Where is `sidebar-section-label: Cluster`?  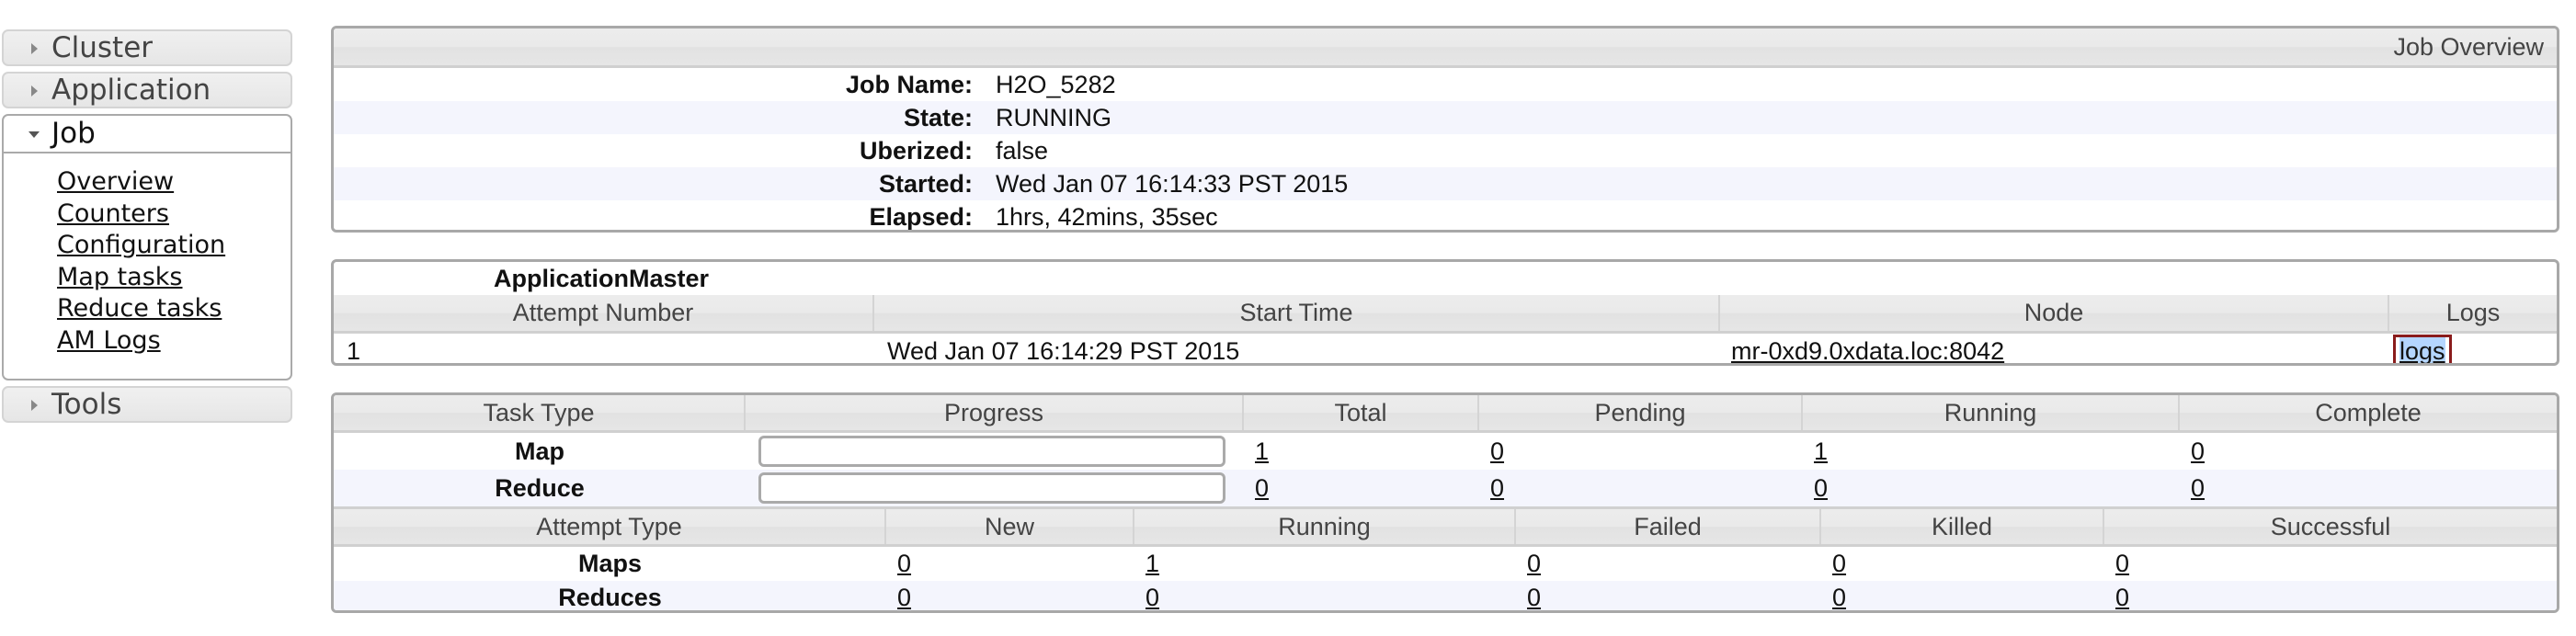 sidebar-section-label: Cluster is located at coordinates (102, 47).